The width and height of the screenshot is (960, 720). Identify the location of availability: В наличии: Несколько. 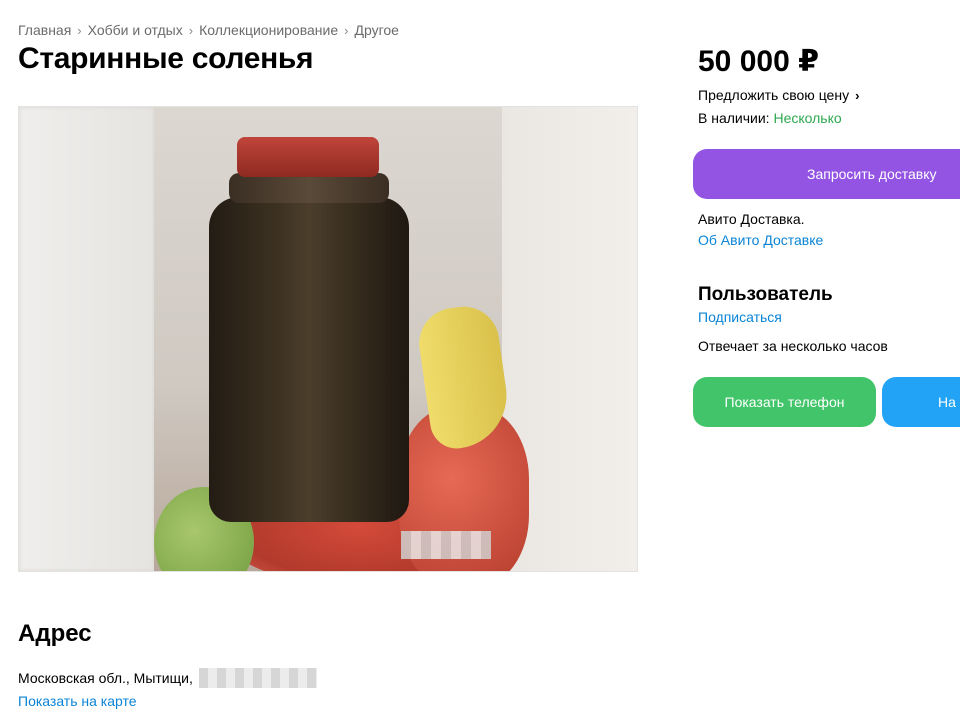
(770, 118).